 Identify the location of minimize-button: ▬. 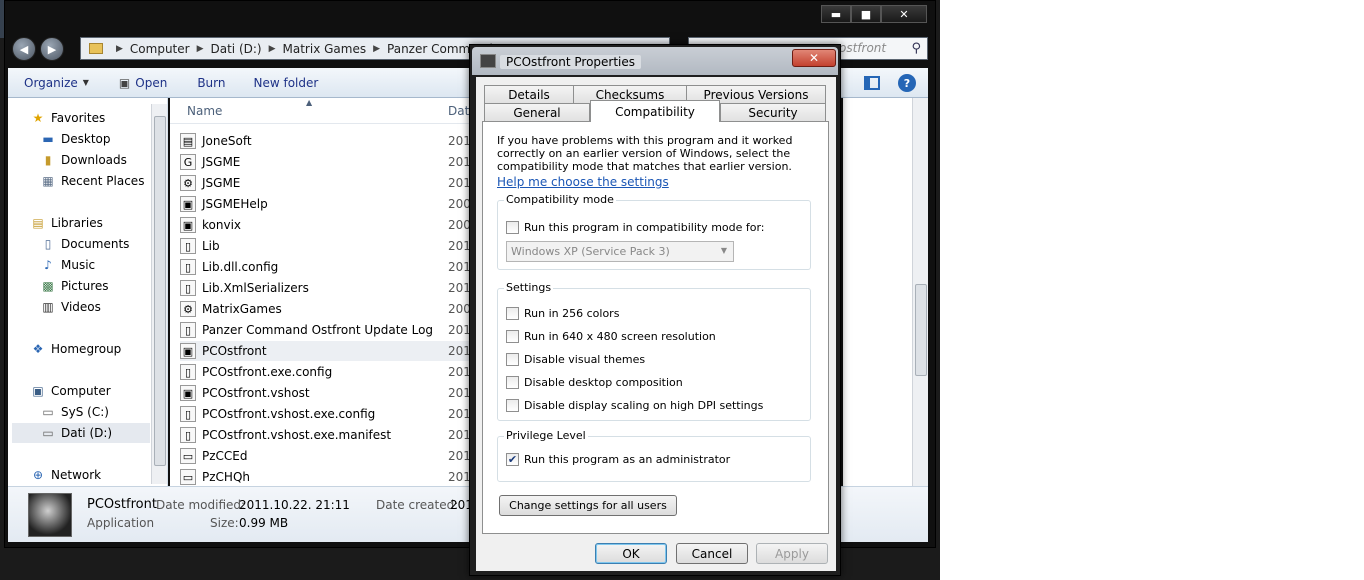
(836, 14).